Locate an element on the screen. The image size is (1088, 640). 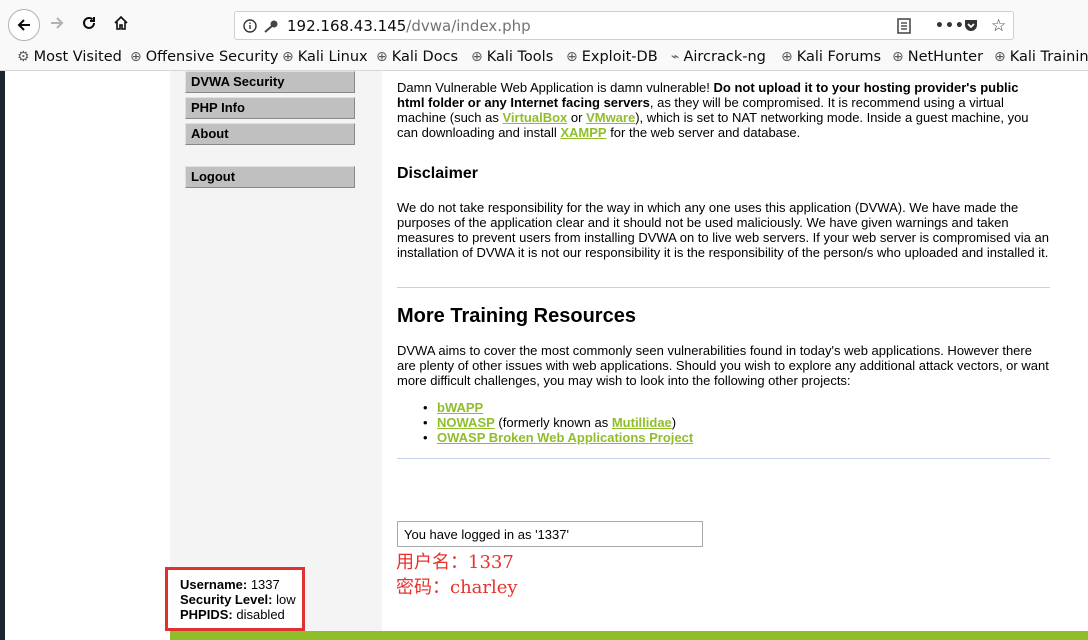
list-text: (formerly known as is located at coordinates (553, 422).